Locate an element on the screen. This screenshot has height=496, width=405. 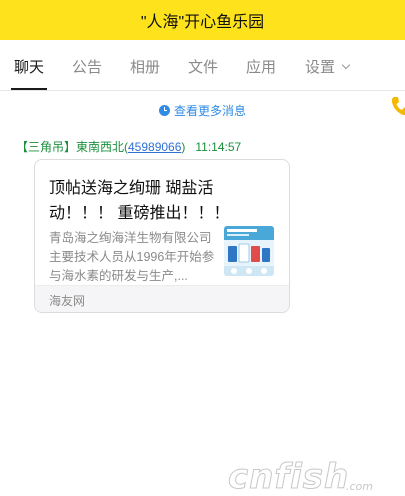
view-more-messages-link: 查看更多消息 is located at coordinates (202, 110).